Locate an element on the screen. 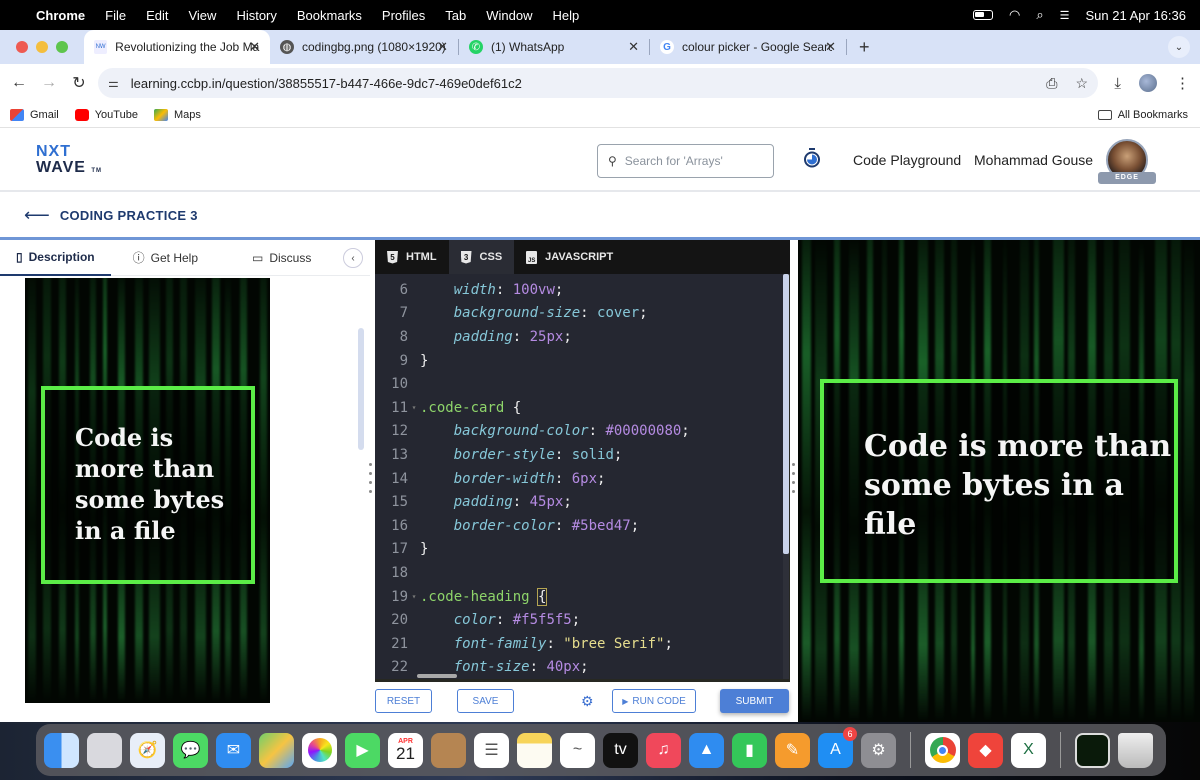 This screenshot has height=780, width=1200. tab-colour-picker: G colour picker - Google Searc ✕ is located at coordinates (748, 47).